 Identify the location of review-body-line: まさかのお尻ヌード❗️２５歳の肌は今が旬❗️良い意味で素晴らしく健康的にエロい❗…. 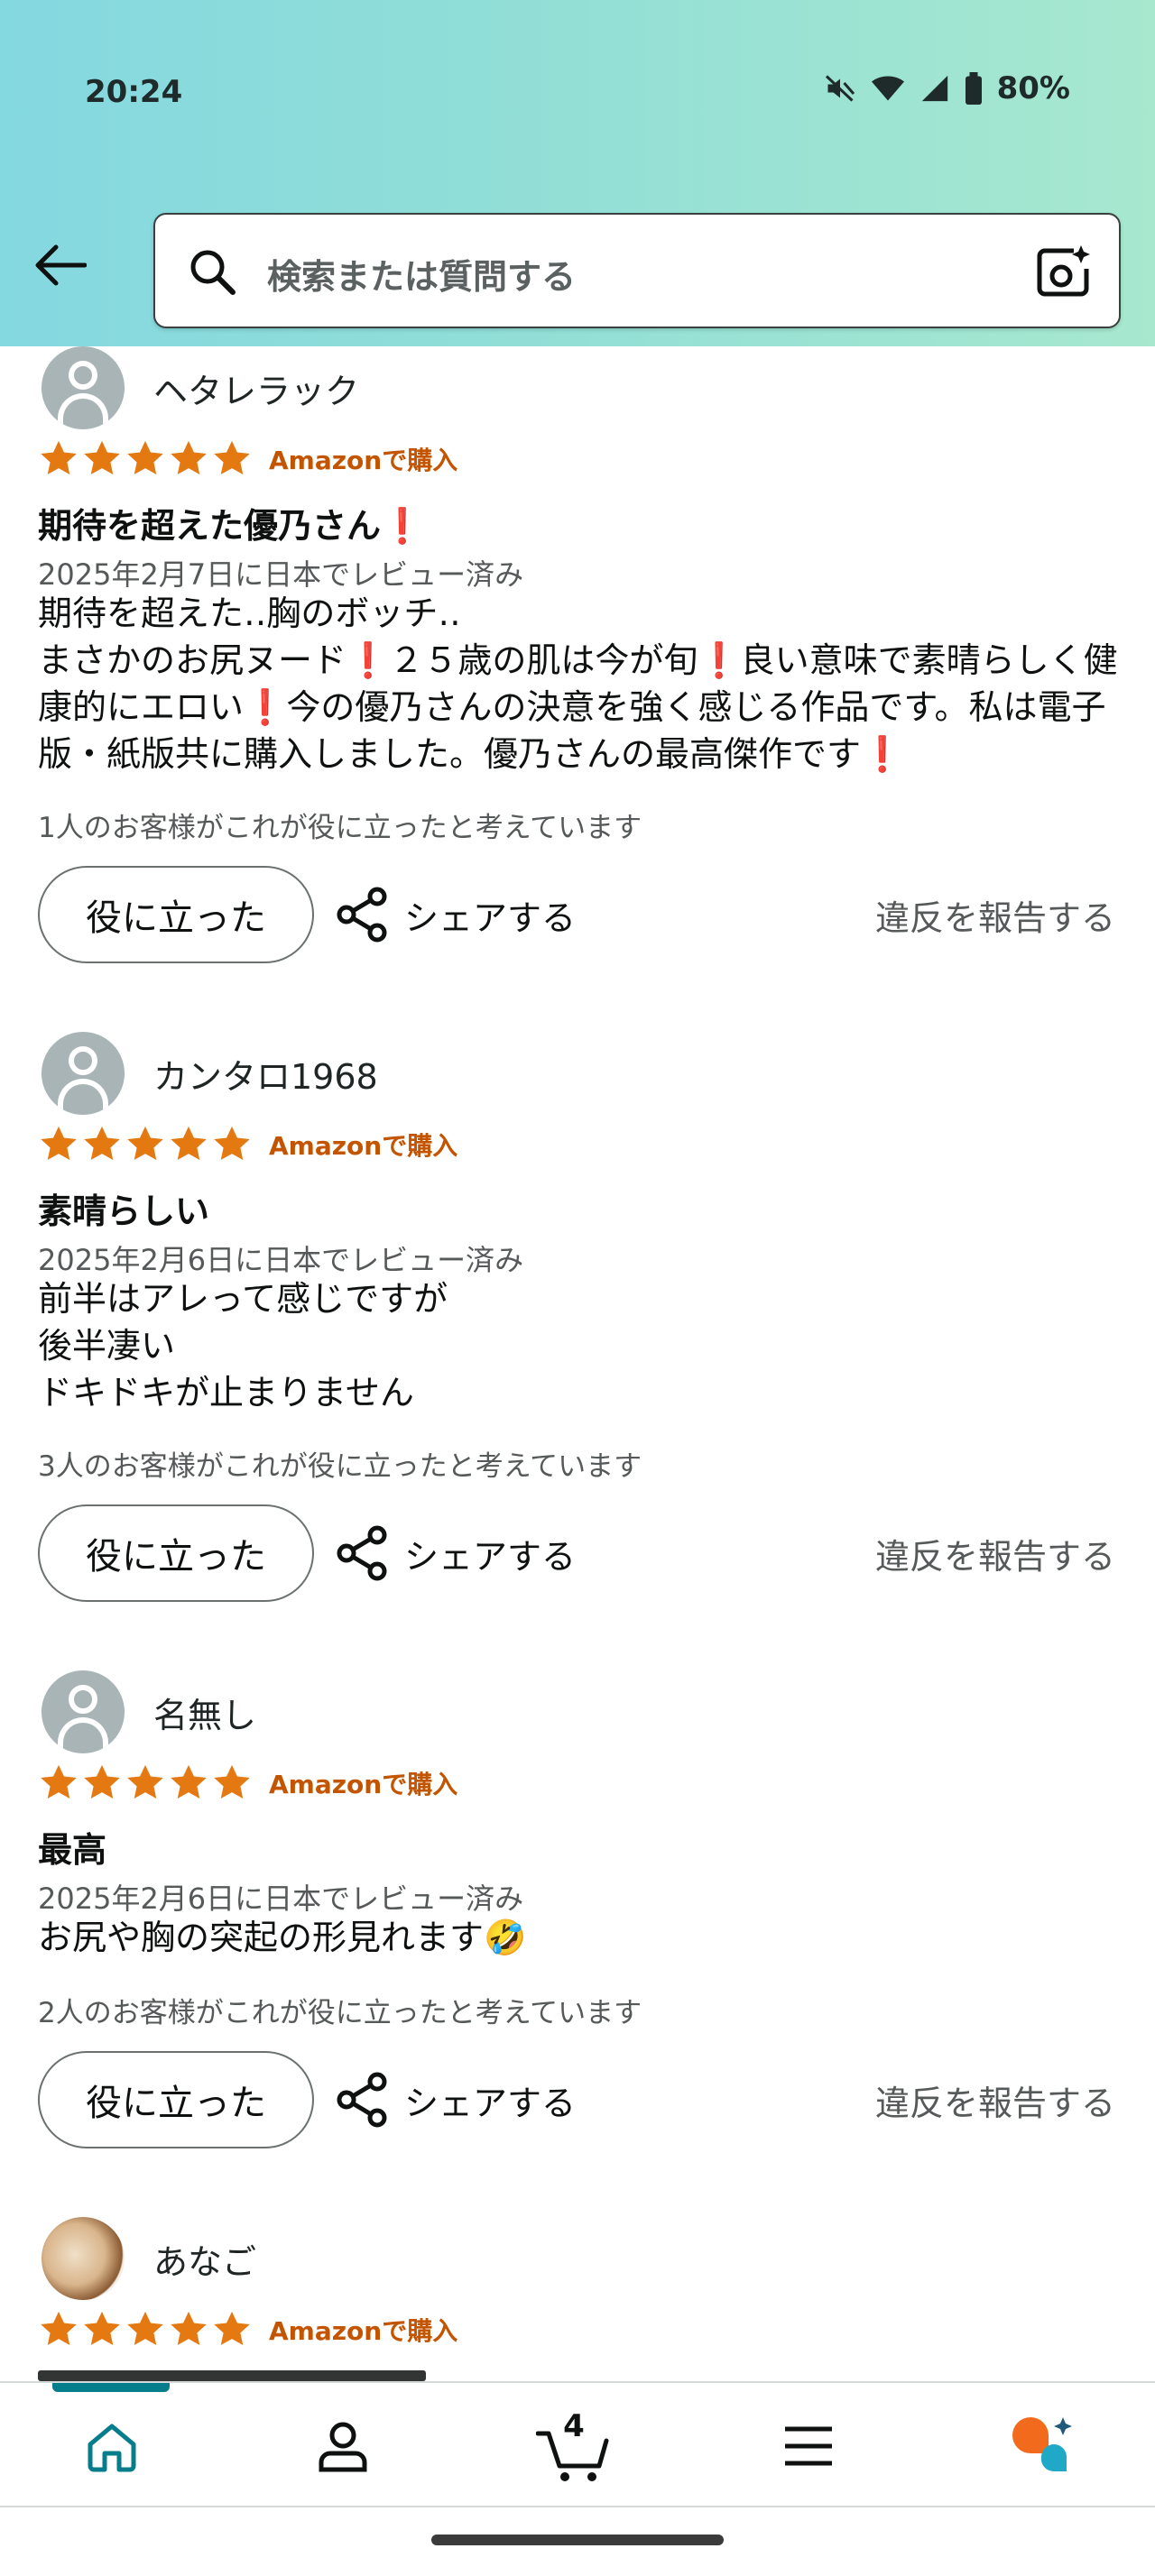
(578, 707).